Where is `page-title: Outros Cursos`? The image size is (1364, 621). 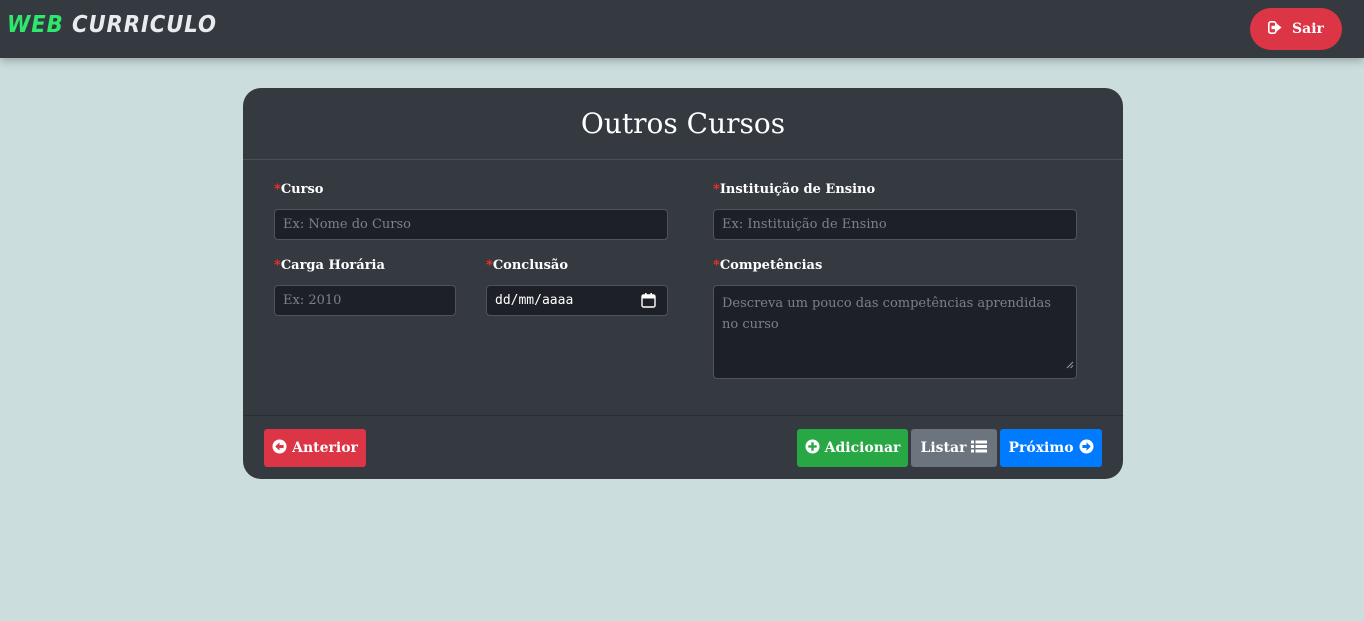 page-title: Outros Cursos is located at coordinates (683, 123).